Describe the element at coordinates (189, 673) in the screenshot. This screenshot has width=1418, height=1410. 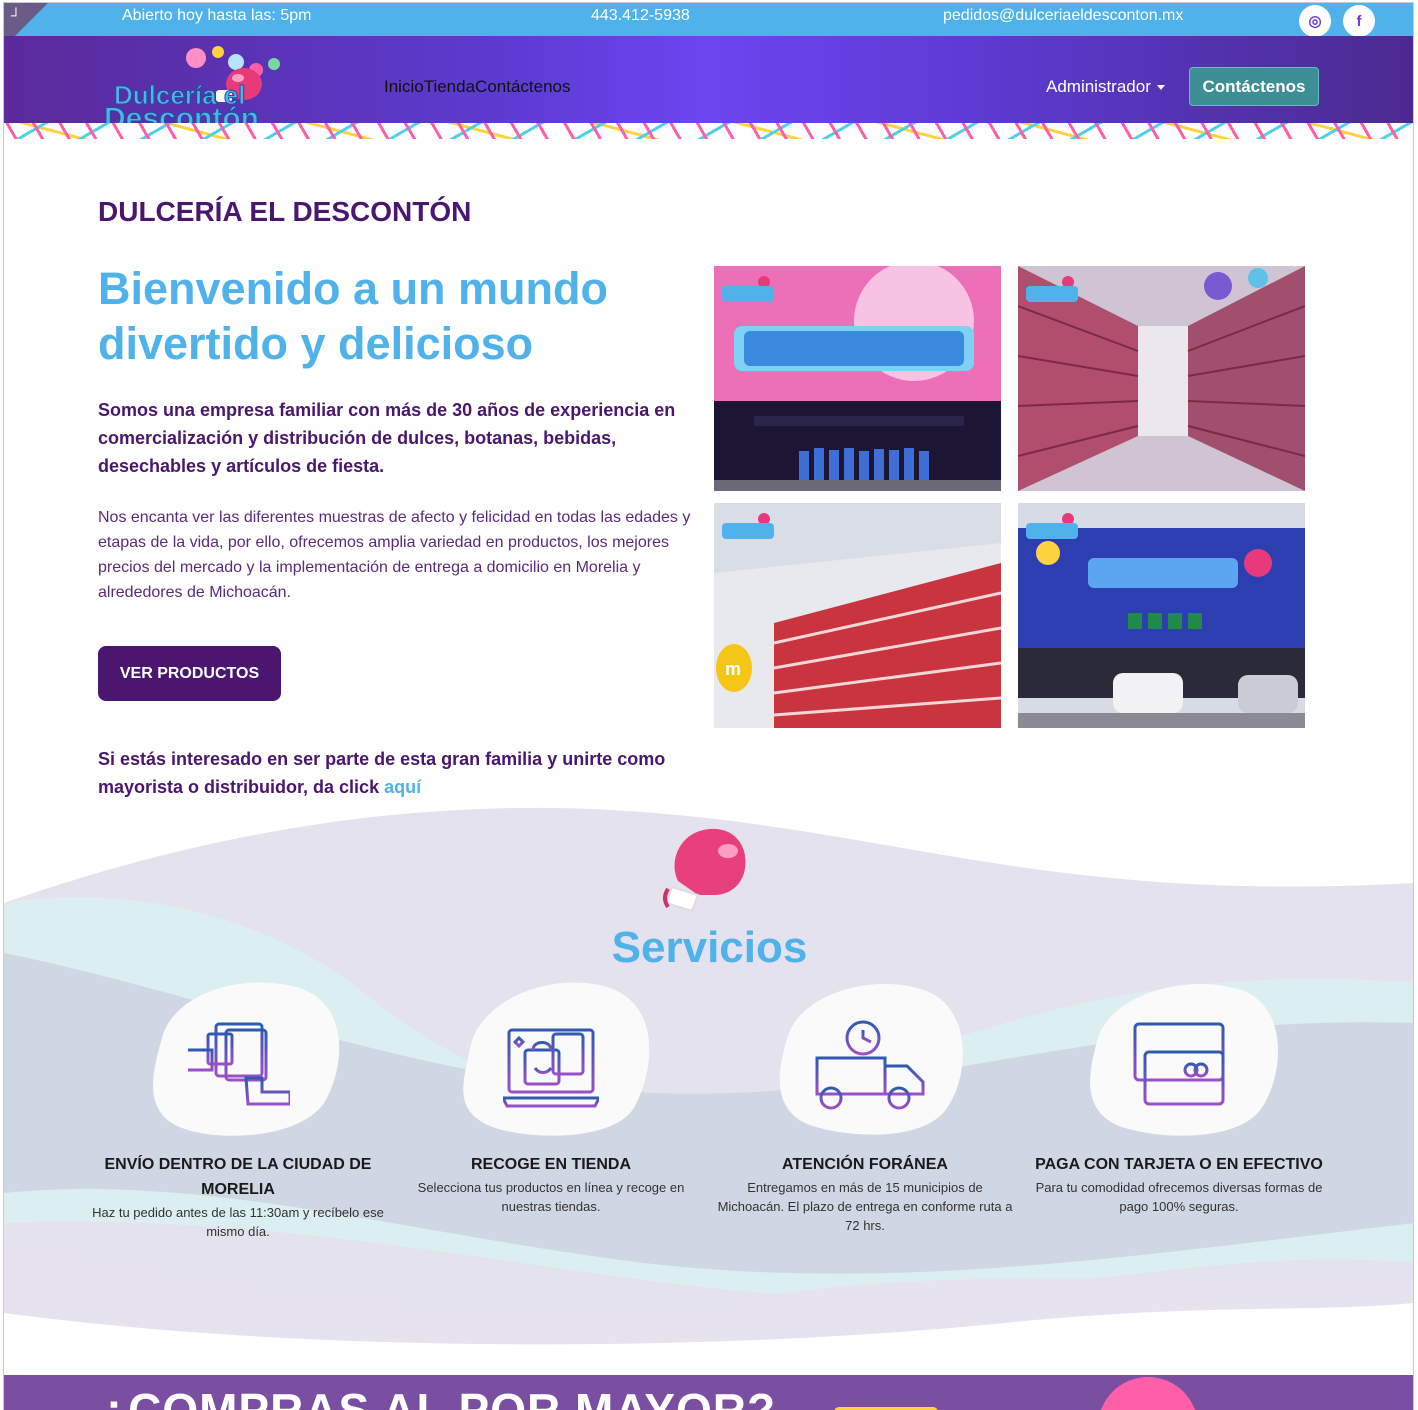
I see `view-products-button: VER PRODUCTOS` at that location.